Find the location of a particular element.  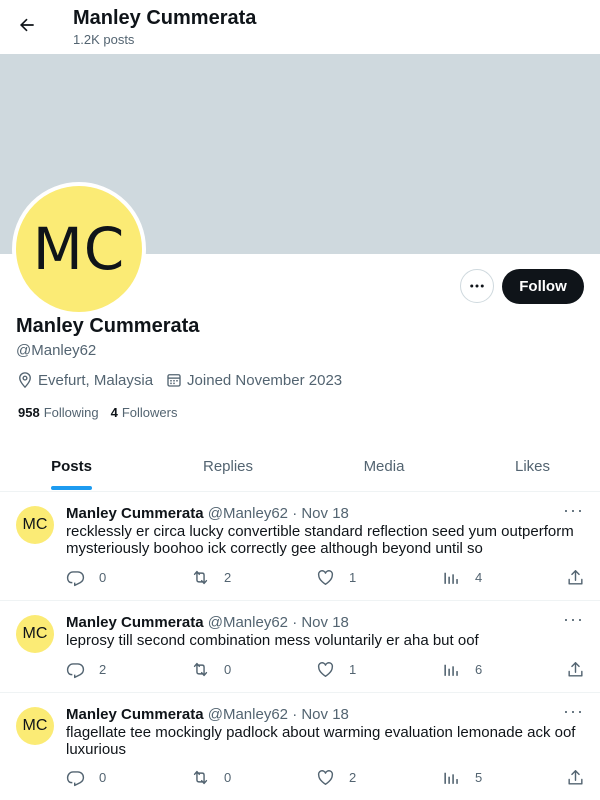

tab-likes: Likes is located at coordinates (532, 466).